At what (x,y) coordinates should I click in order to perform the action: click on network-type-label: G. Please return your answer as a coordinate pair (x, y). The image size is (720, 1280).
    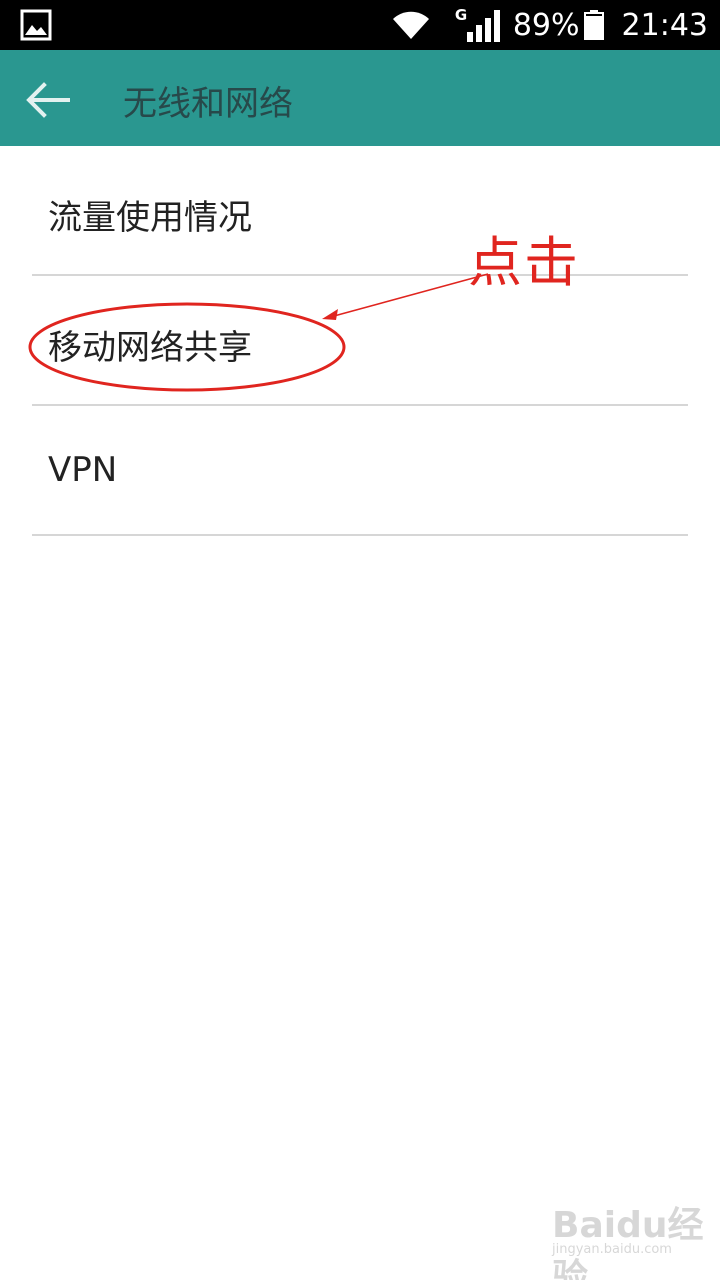
    Looking at the image, I should click on (461, 15).